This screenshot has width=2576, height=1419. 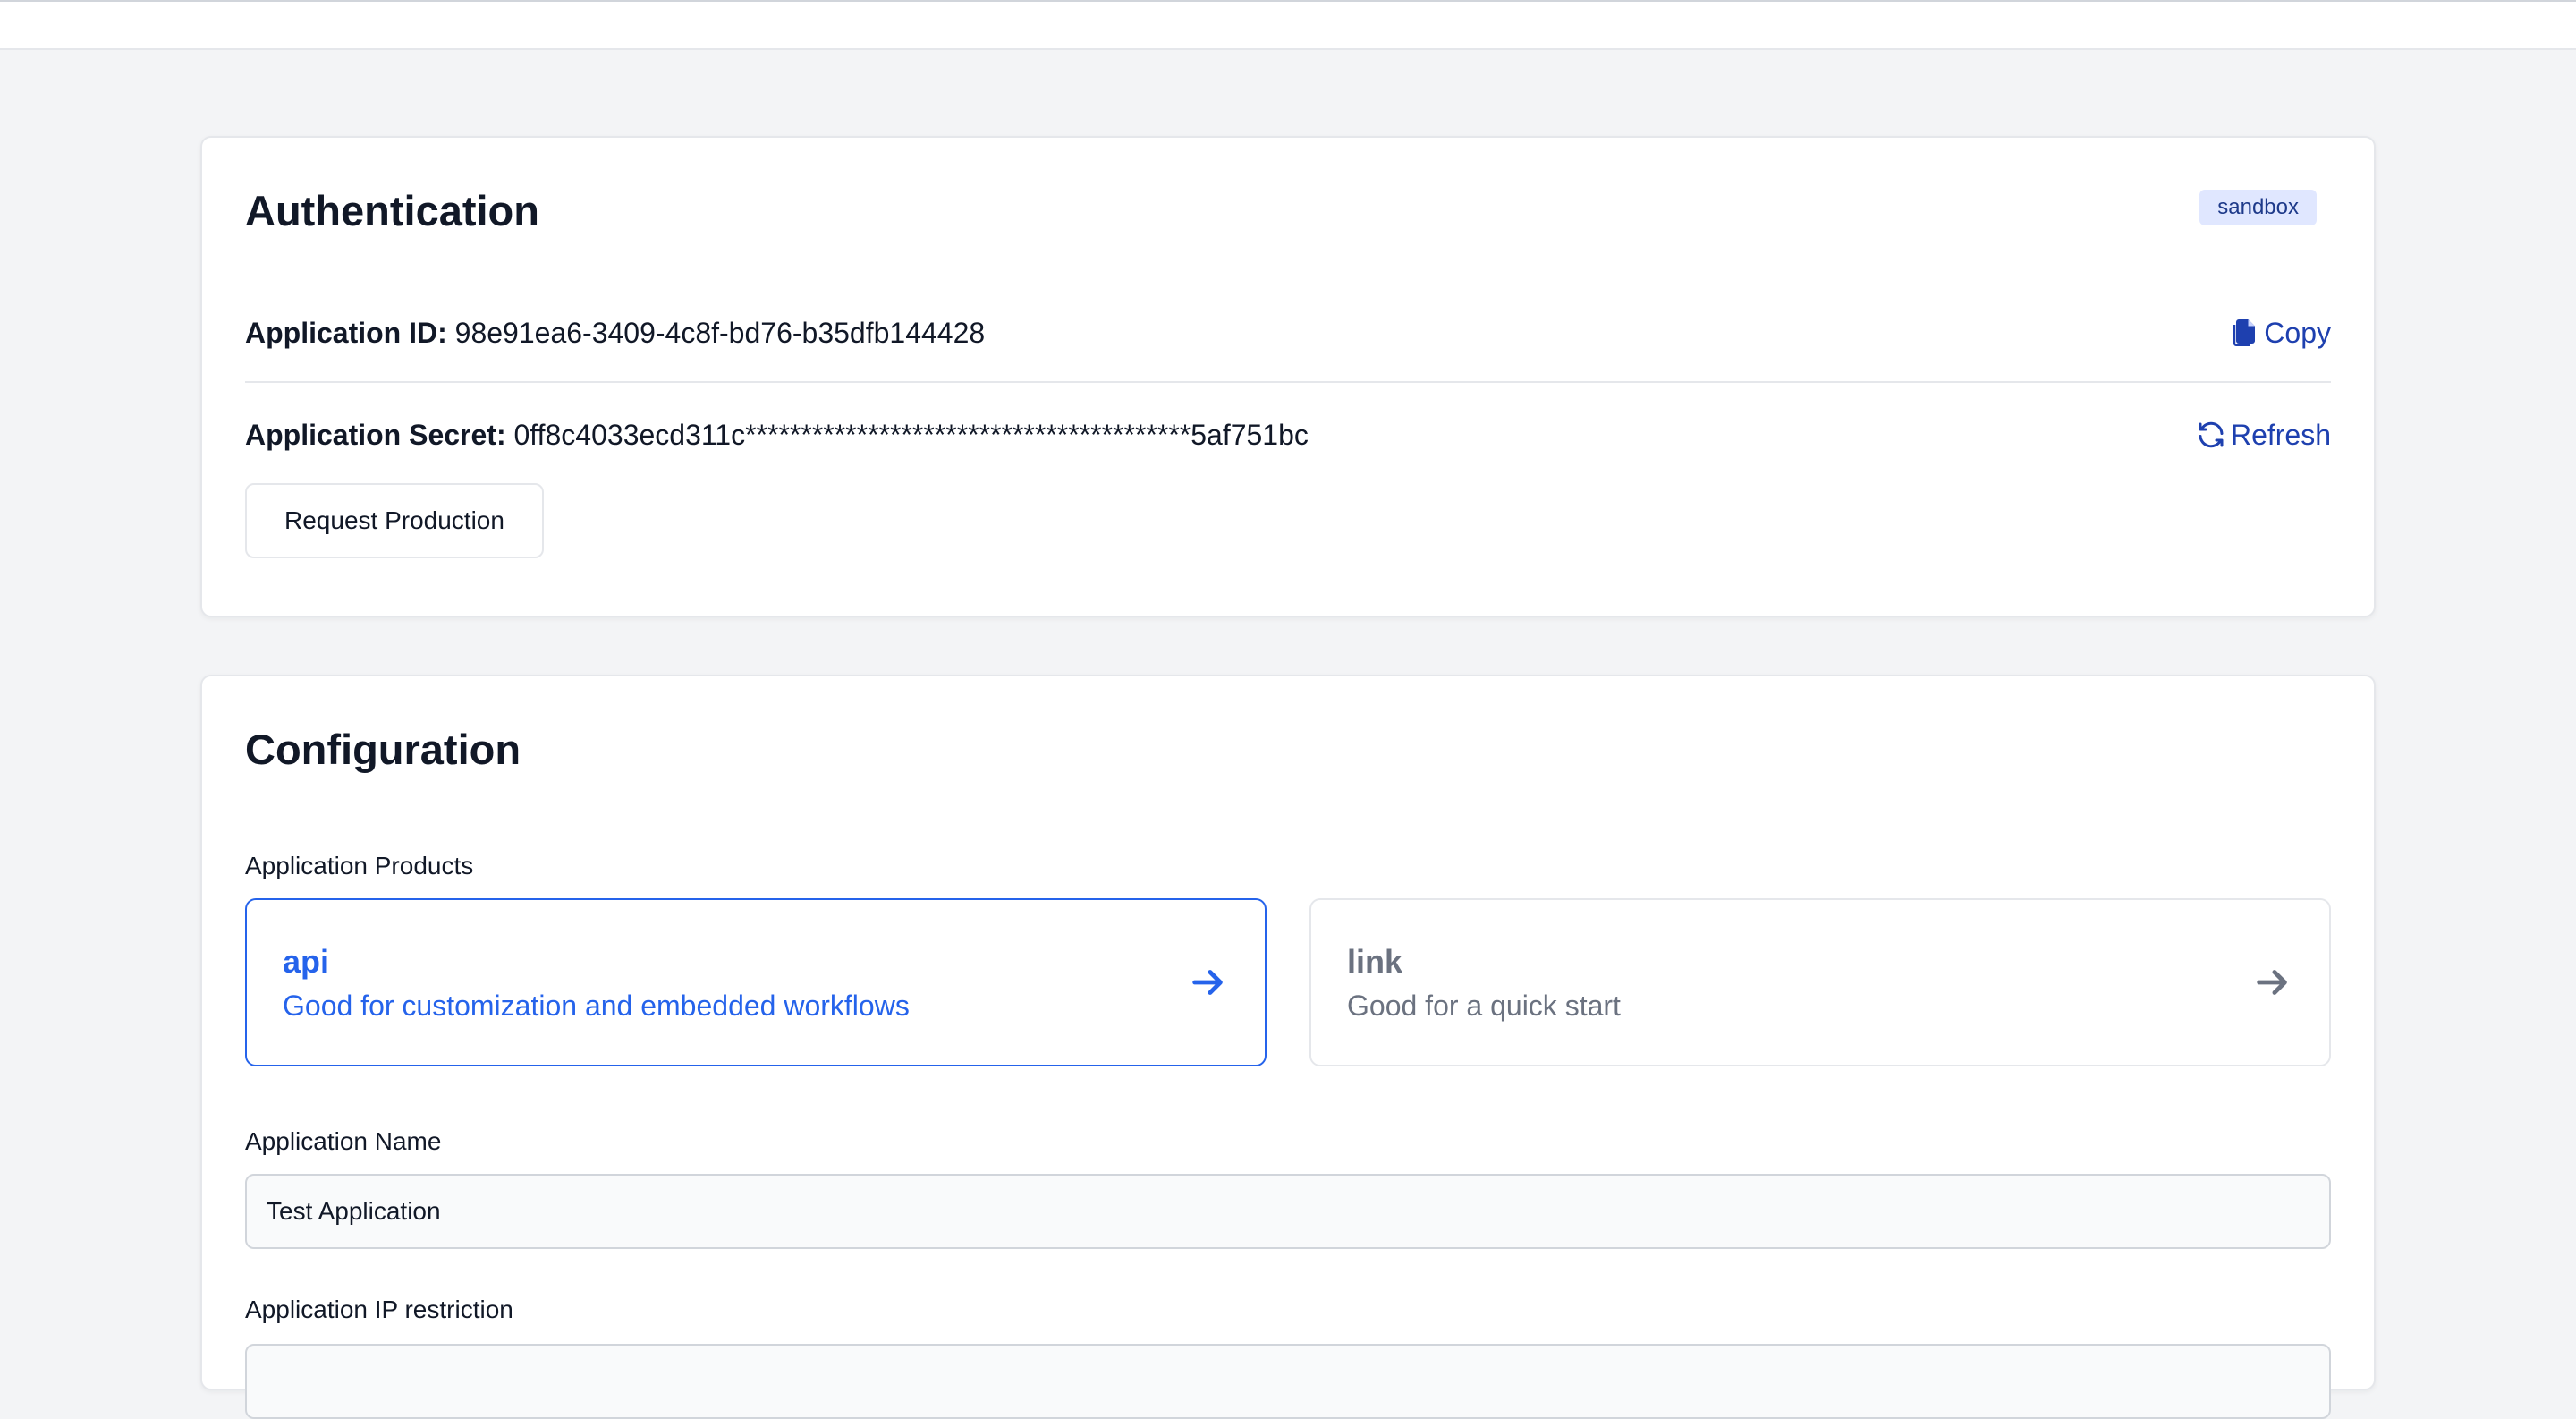 What do you see at coordinates (1484, 1005) in the screenshot?
I see `product-description: Good for a quick start` at bounding box center [1484, 1005].